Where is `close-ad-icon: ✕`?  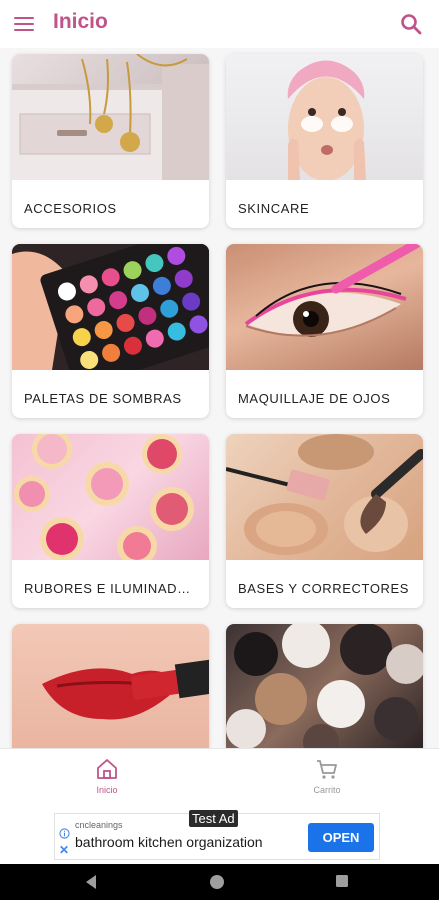
close-ad-icon: ✕ is located at coordinates (64, 850).